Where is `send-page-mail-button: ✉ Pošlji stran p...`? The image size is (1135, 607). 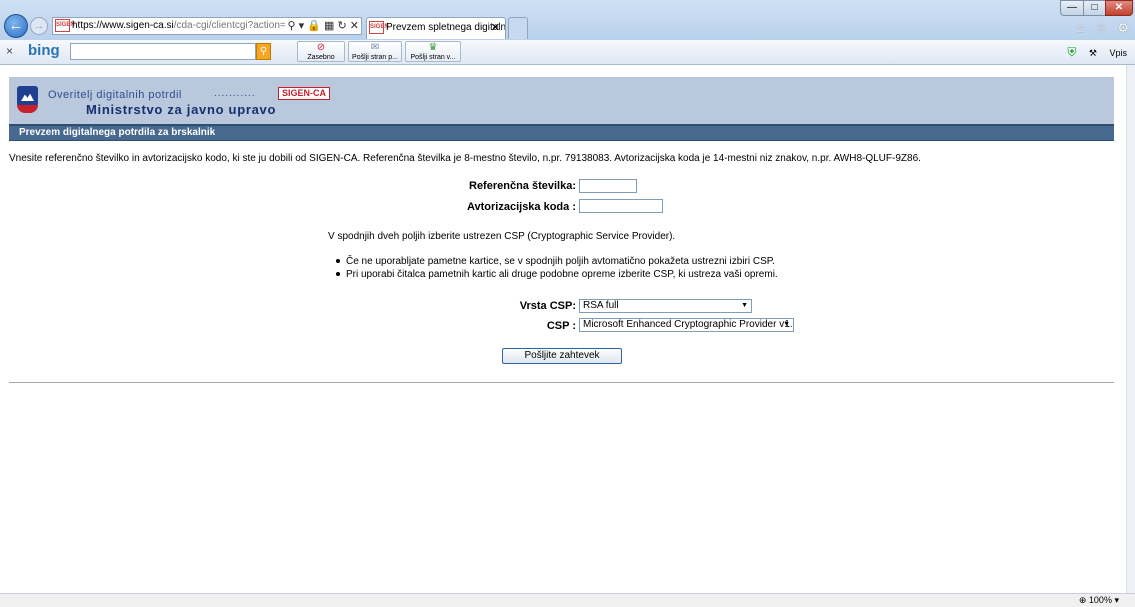
send-page-mail-button: ✉ Pošlji stran p... is located at coordinates (375, 51).